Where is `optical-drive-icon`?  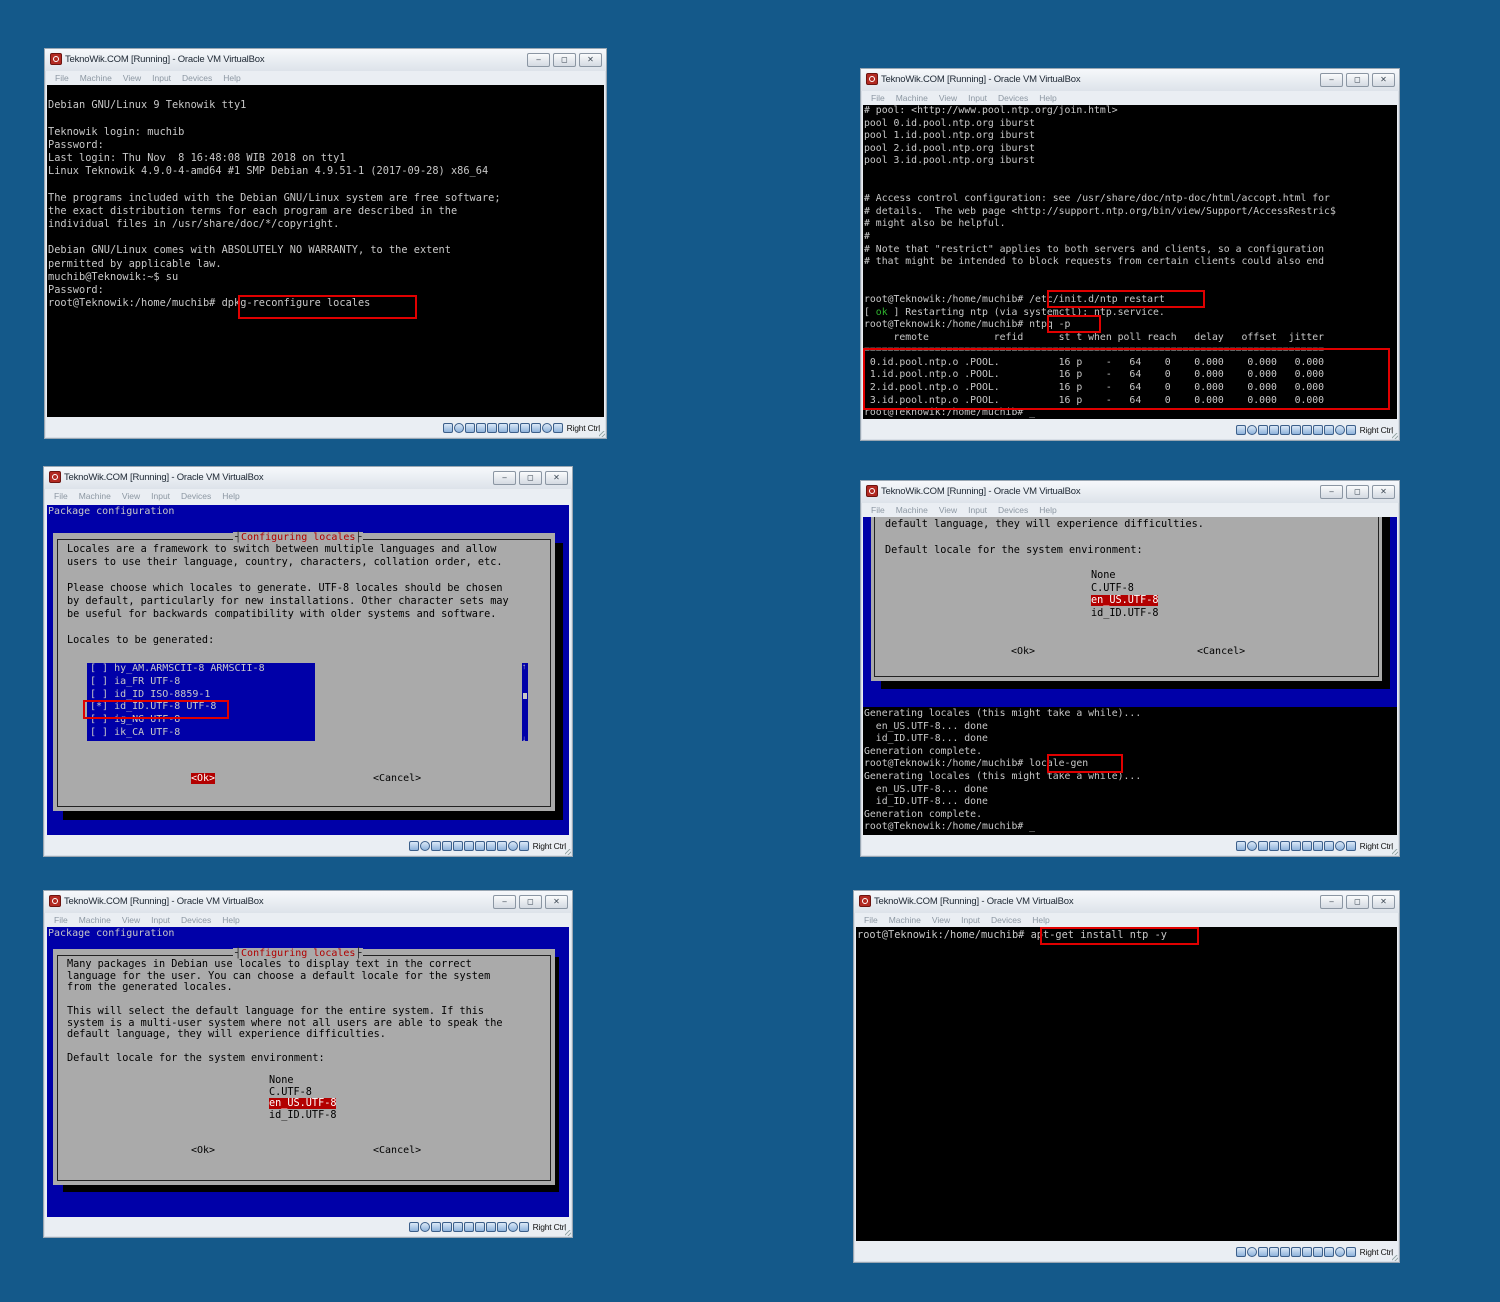
optical-drive-icon is located at coordinates (1251, 846).